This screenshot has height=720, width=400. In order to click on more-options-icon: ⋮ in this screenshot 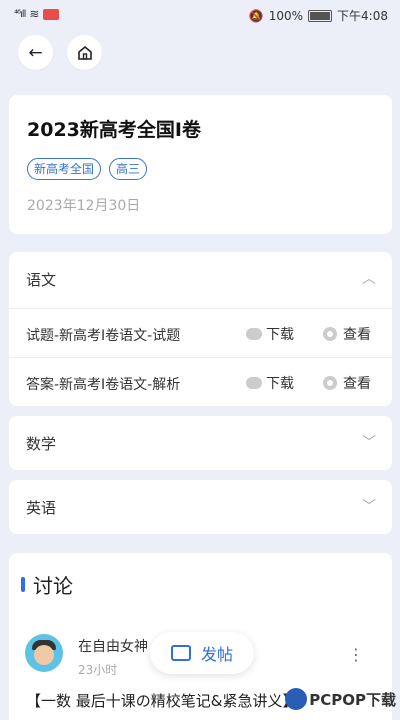, I will do `click(356, 654)`.